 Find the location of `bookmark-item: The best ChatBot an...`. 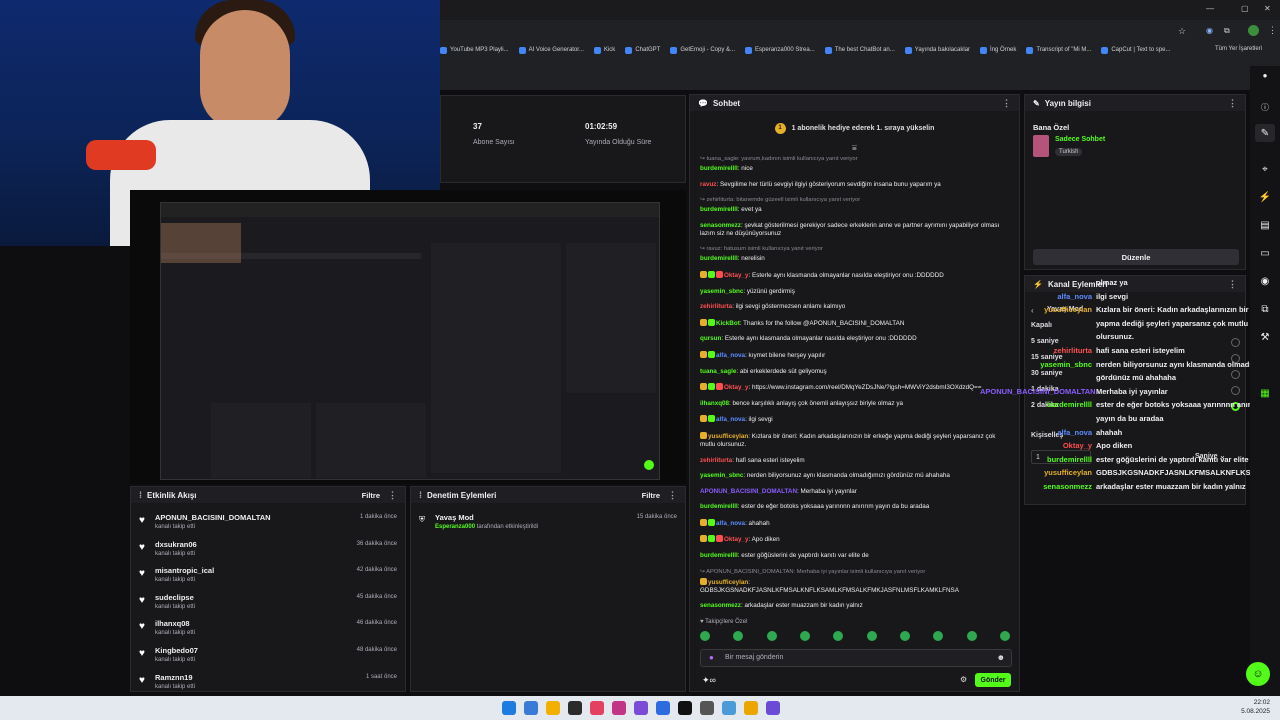

bookmark-item: The best ChatBot an... is located at coordinates (859, 50).